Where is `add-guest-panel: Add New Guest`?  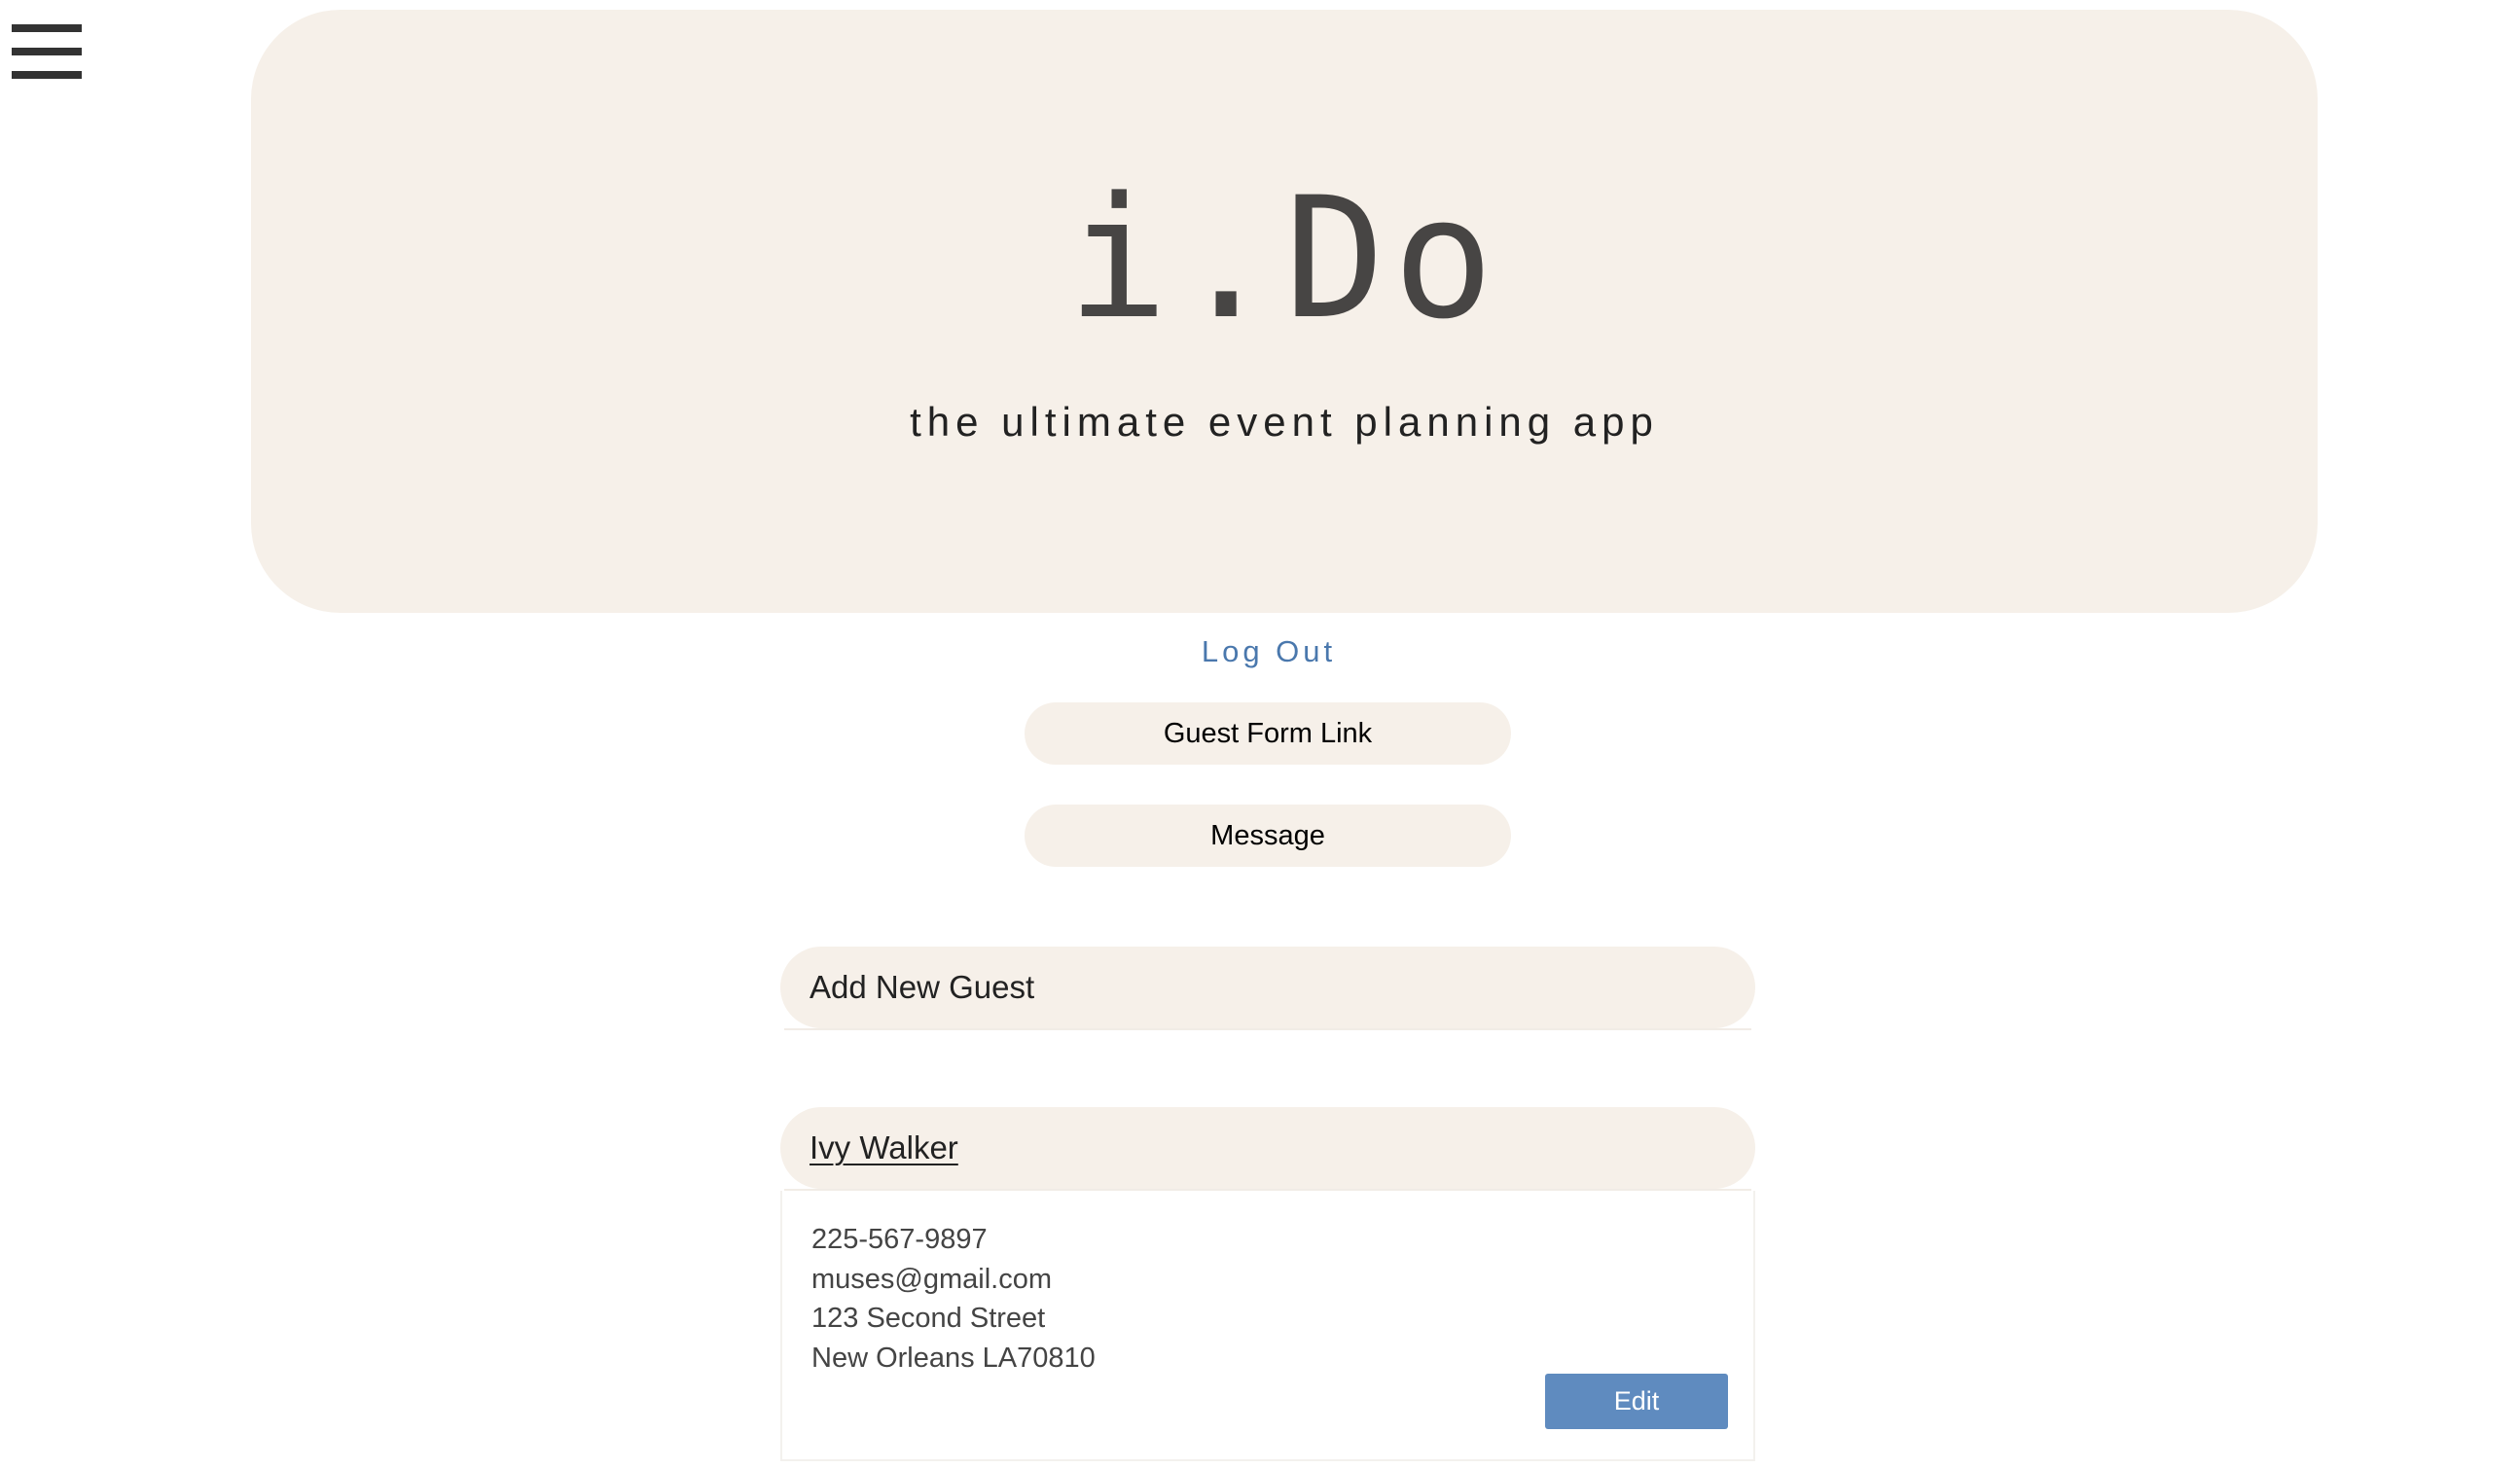
add-guest-panel: Add New Guest is located at coordinates (1267, 988).